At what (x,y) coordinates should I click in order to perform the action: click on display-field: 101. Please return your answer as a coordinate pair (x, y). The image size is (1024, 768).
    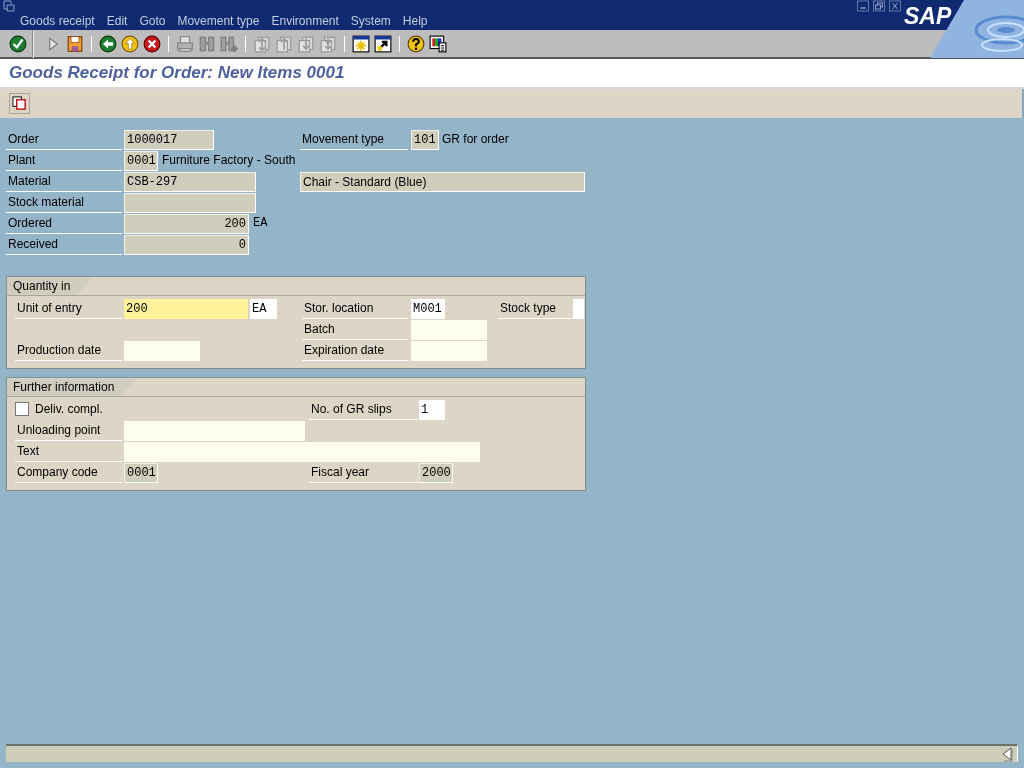
    Looking at the image, I should click on (425, 140).